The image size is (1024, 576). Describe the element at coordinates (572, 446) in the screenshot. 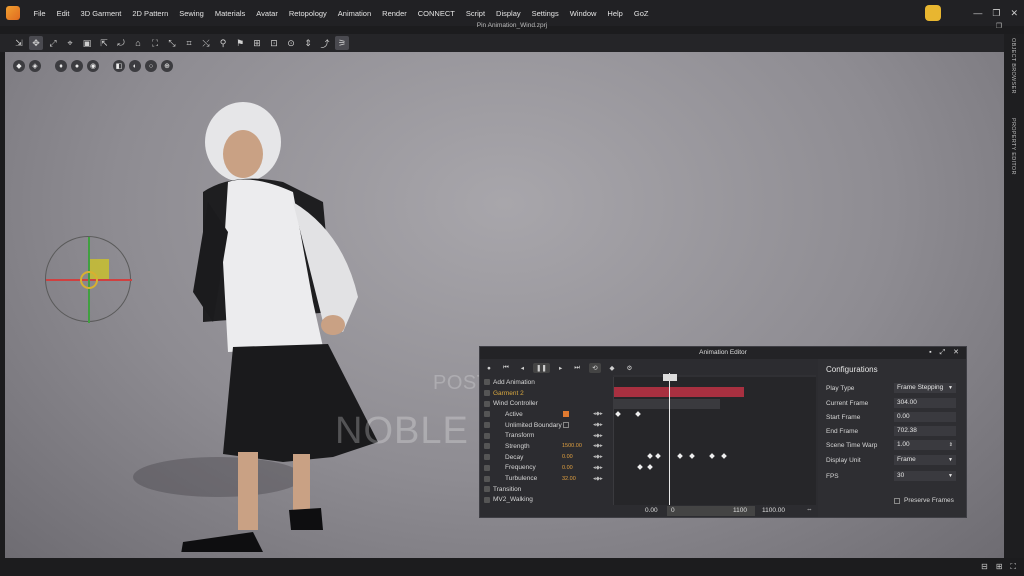

I see `strength-value: 1500.00` at that location.